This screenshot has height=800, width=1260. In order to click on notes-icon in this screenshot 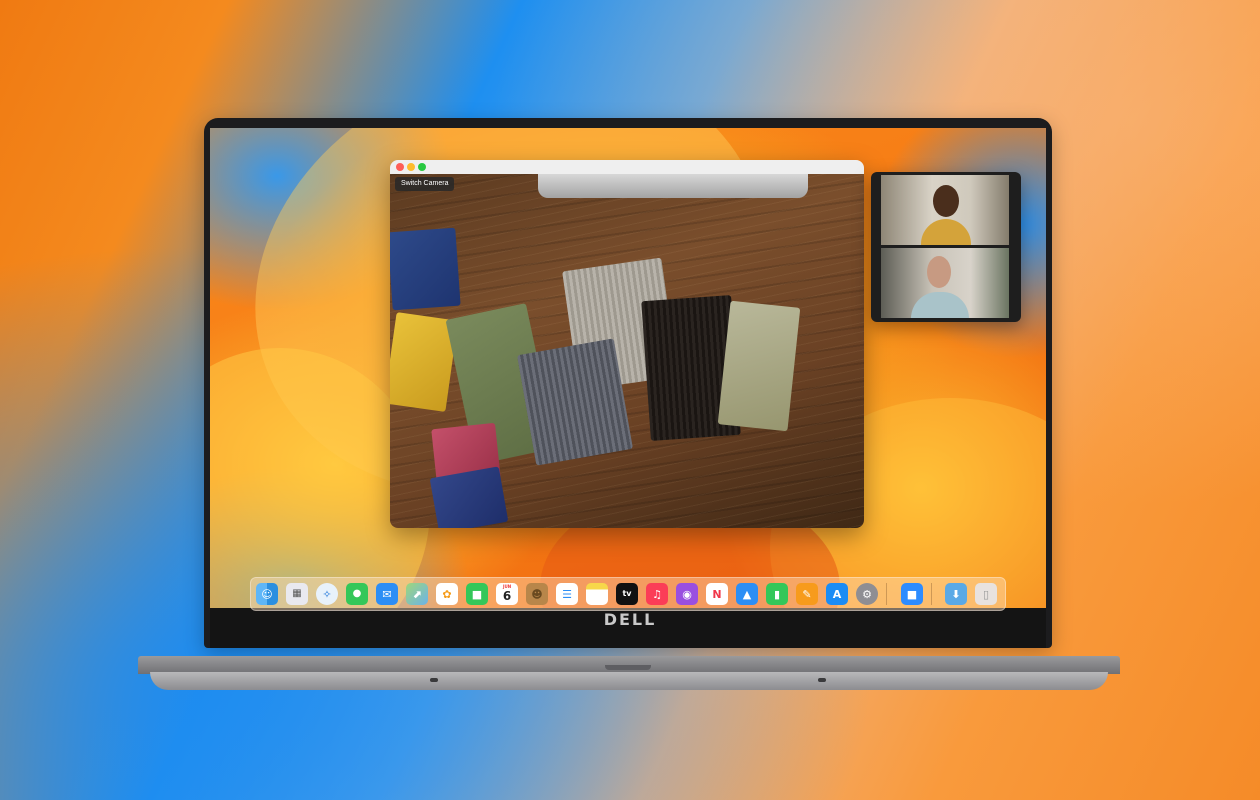, I will do `click(597, 594)`.